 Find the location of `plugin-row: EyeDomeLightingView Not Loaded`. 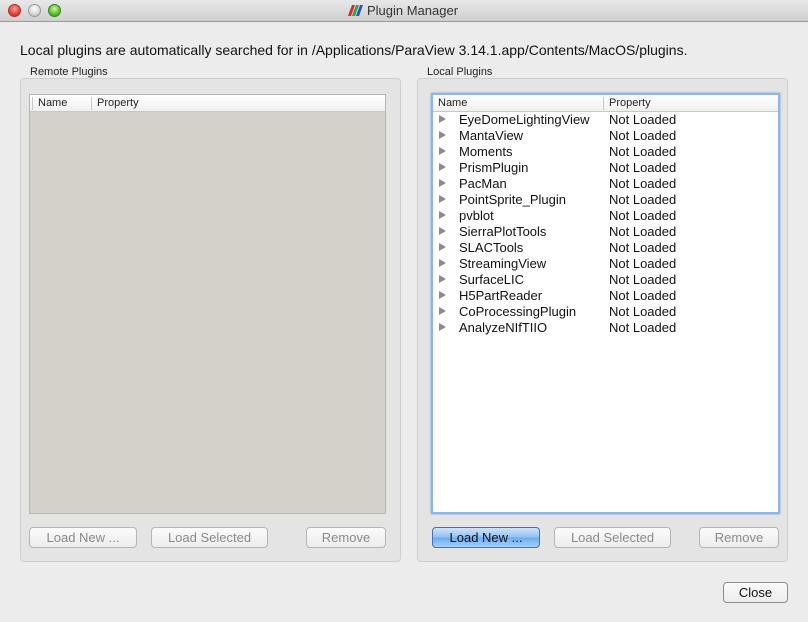

plugin-row: EyeDomeLightingView Not Loaded is located at coordinates (605, 120).